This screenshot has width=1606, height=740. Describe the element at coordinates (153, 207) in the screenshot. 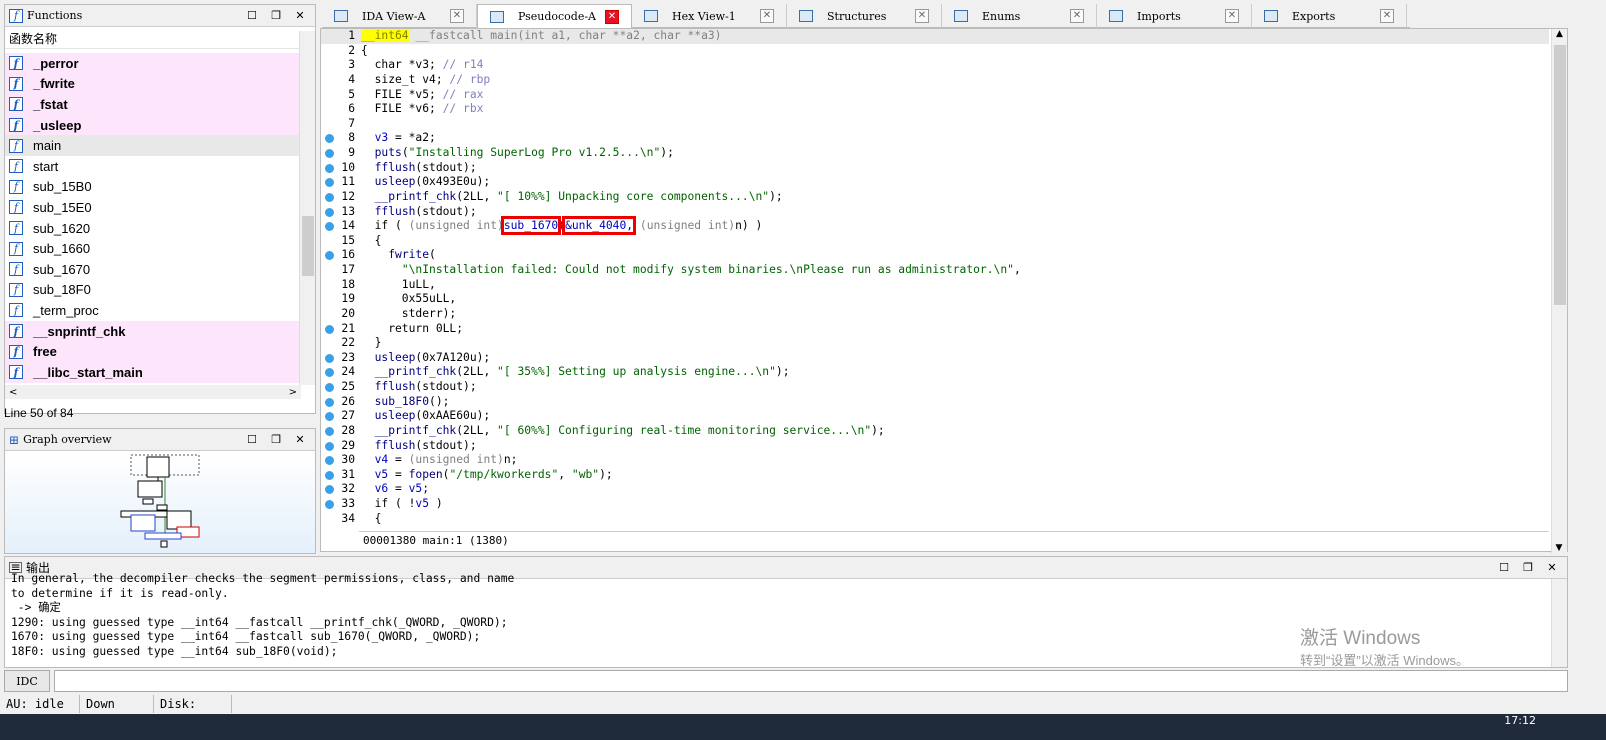

I see `function-list-item: f sub_15E0` at that location.